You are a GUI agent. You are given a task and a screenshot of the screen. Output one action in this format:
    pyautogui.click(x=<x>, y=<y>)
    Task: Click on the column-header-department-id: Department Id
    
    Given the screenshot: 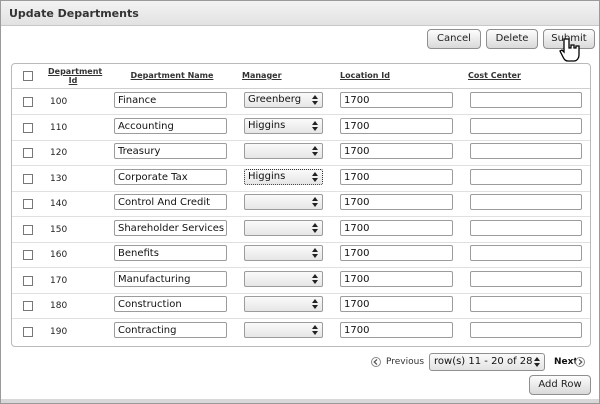 What is the action you would take?
    pyautogui.click(x=75, y=76)
    